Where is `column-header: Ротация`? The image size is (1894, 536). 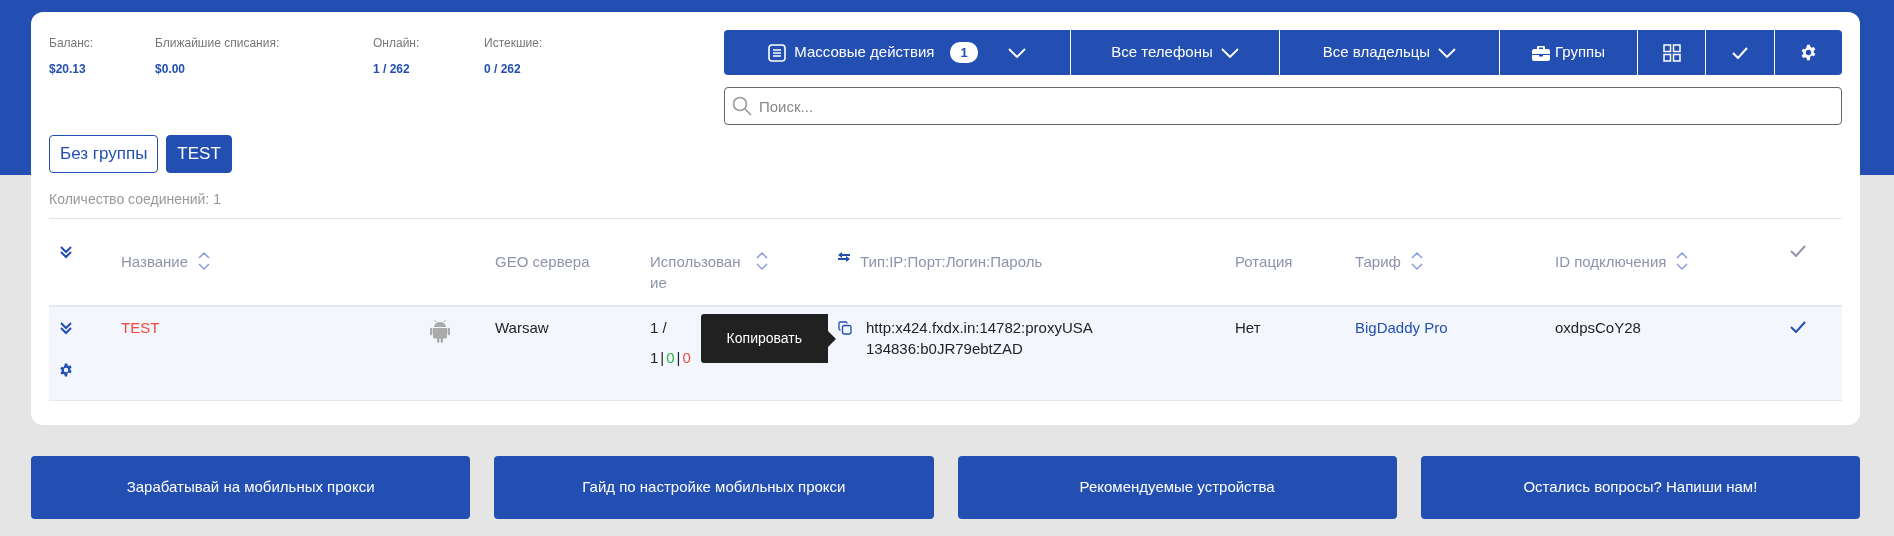 column-header: Ротация is located at coordinates (1264, 261).